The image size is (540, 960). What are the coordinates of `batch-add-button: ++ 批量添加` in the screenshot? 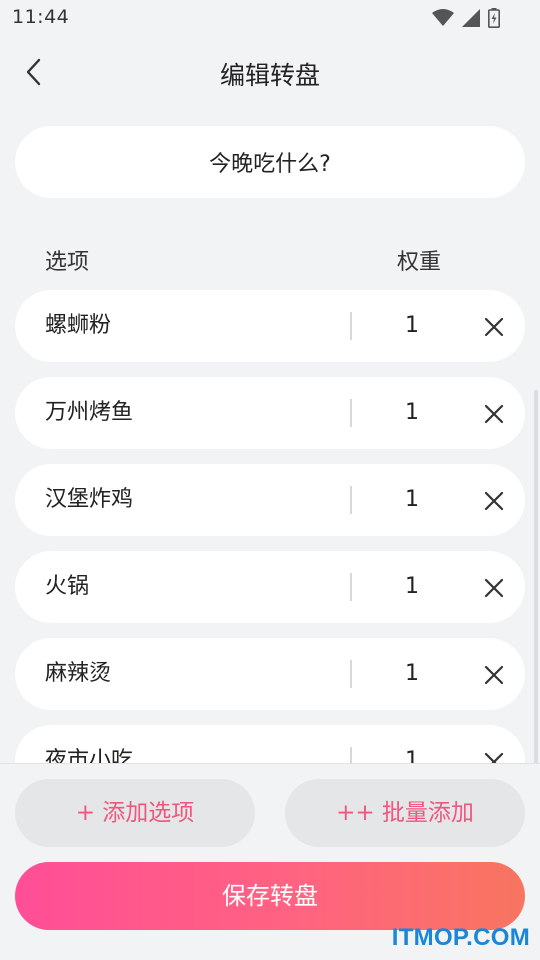 It's located at (405, 813).